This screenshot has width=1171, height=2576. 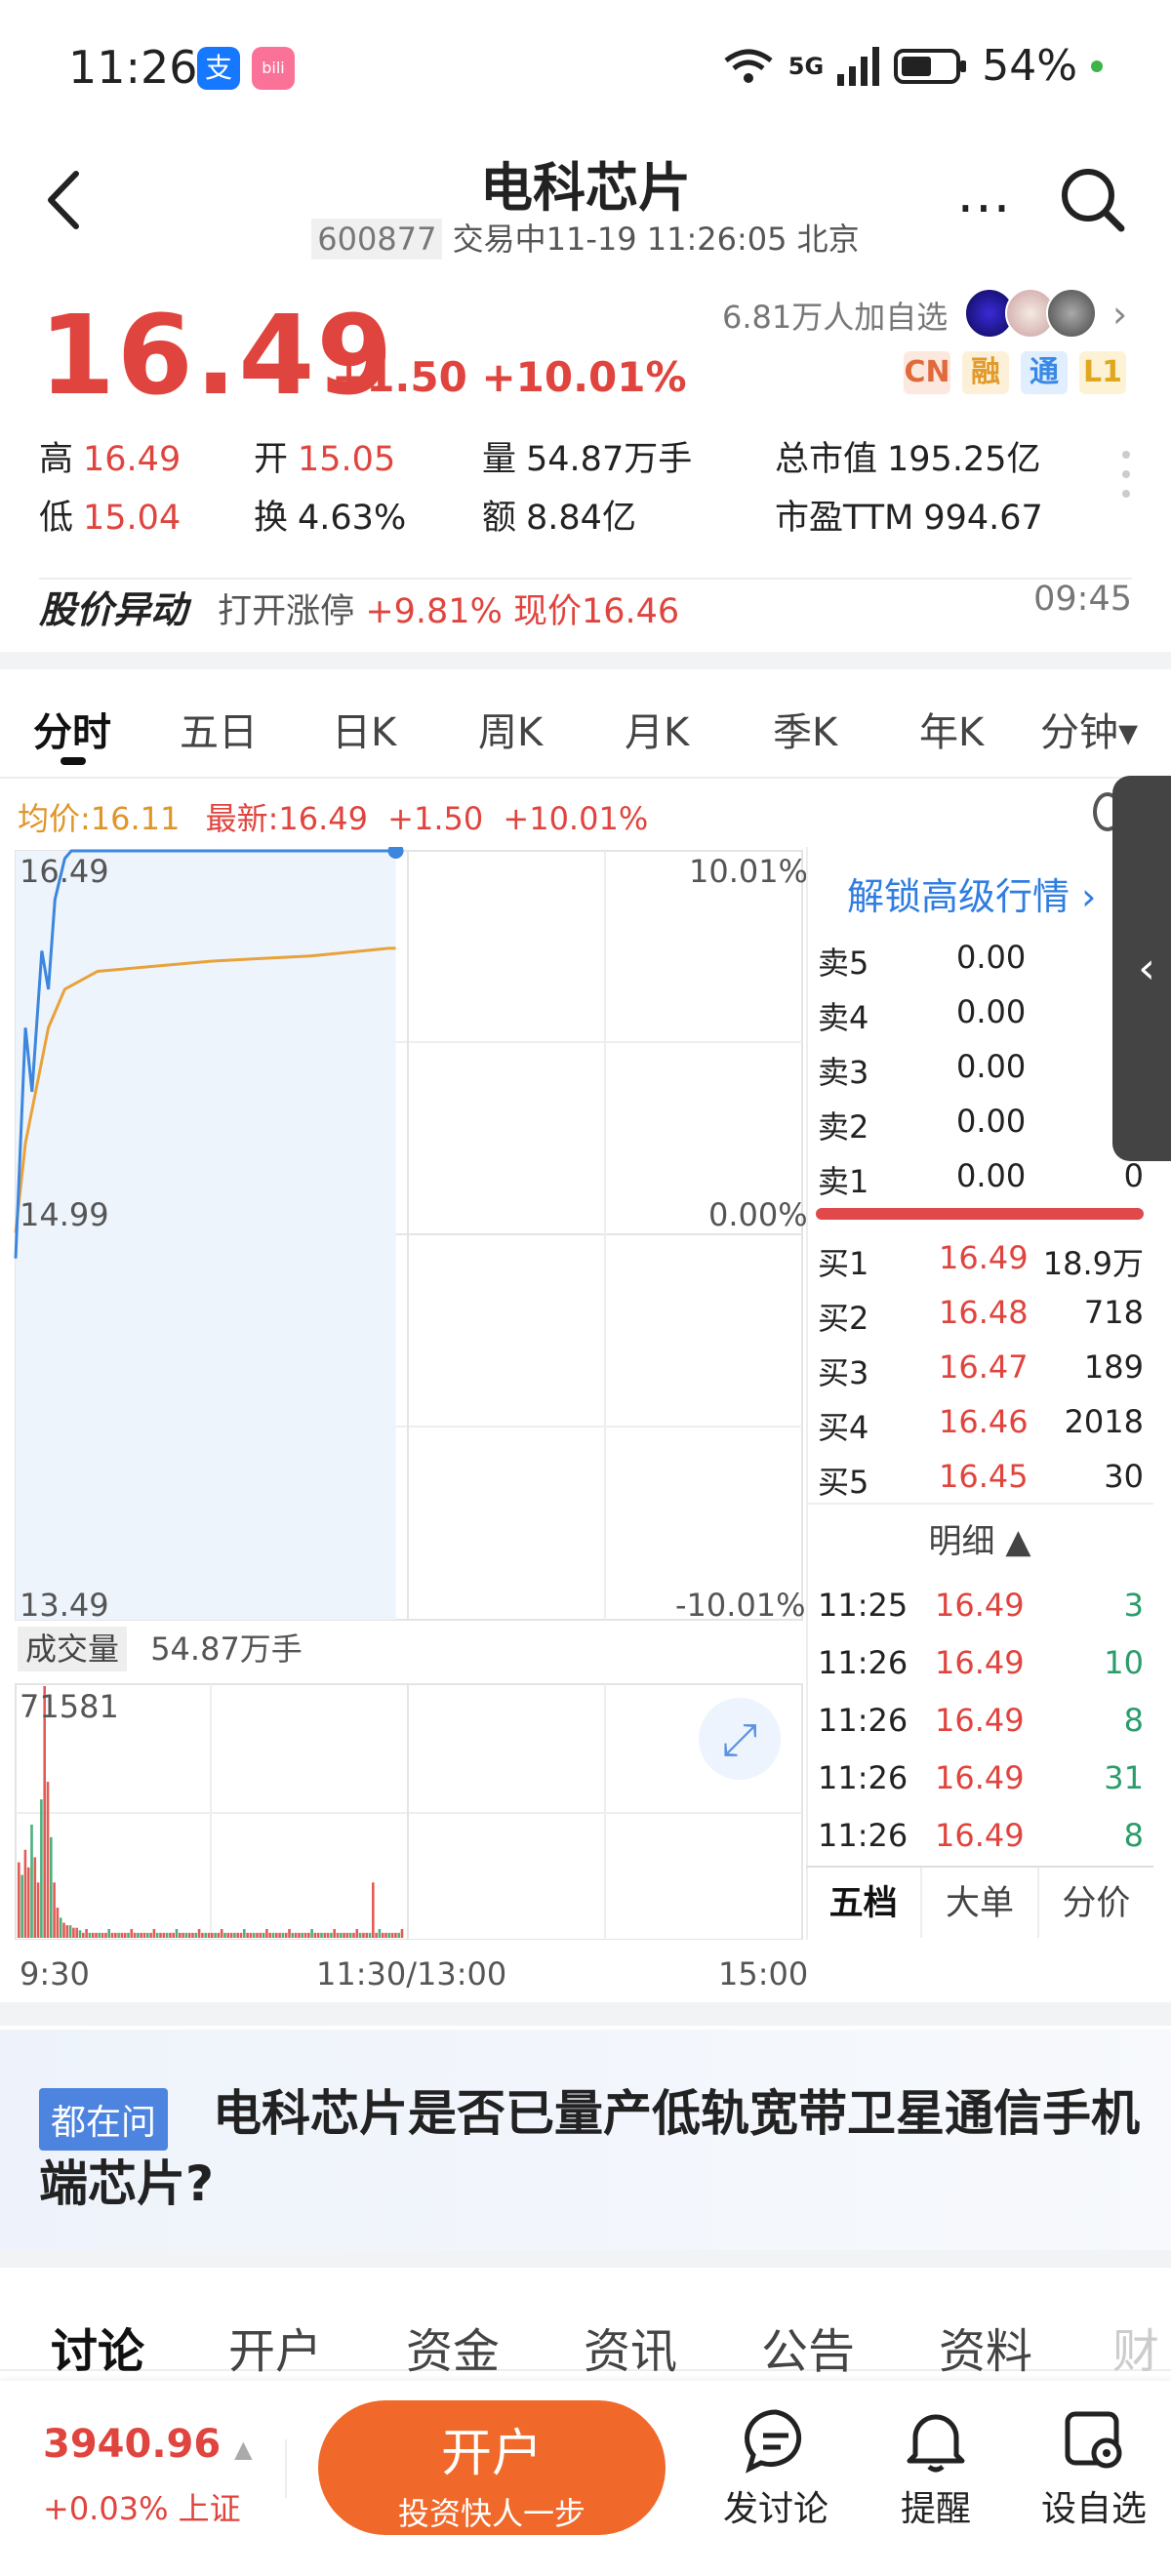 I want to click on tab-finance: 财, so click(x=1135, y=2347).